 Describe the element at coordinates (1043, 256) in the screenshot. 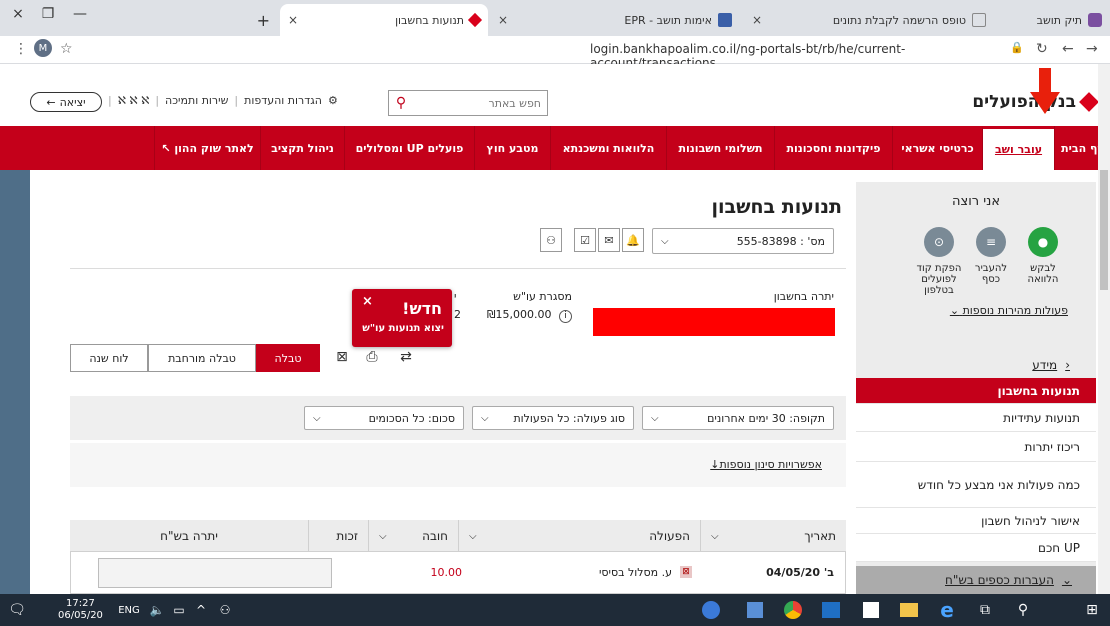

I see `quick-action-0: ● לבקש הלוואה` at that location.